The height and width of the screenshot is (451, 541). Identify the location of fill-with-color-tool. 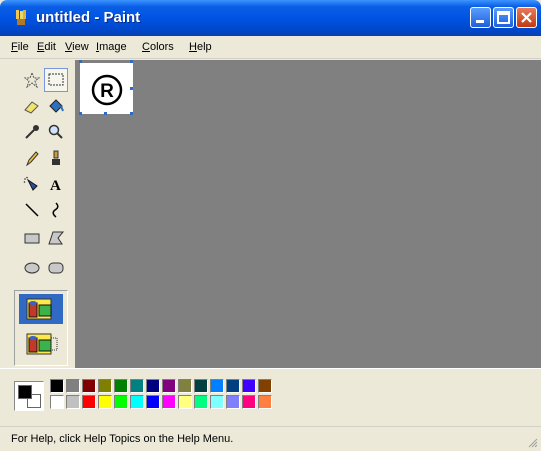
(56, 106).